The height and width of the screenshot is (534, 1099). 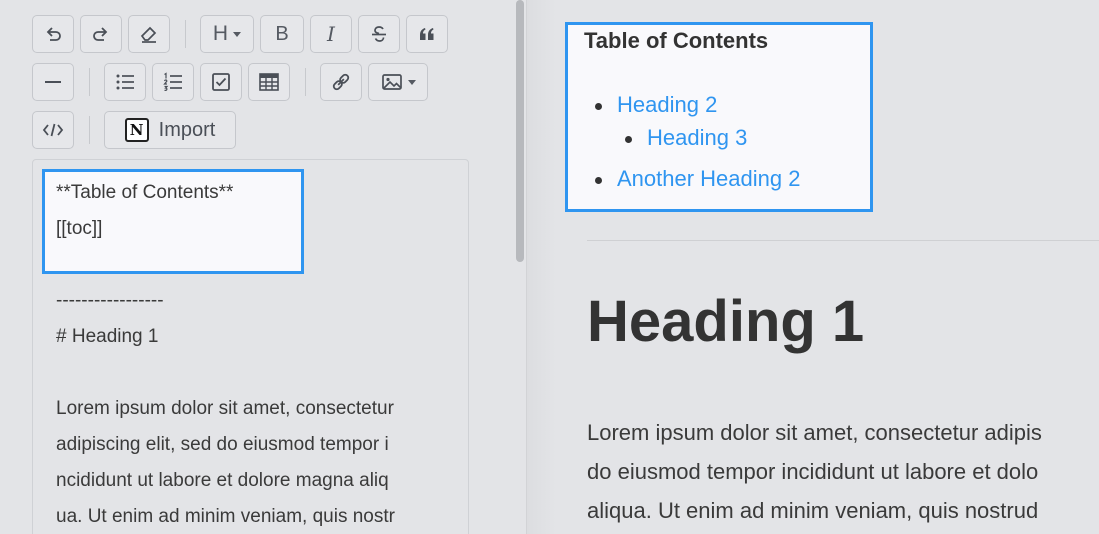 What do you see at coordinates (222, 480) in the screenshot?
I see `editor-line: ncididunt ut labore et dolore magna aliq` at bounding box center [222, 480].